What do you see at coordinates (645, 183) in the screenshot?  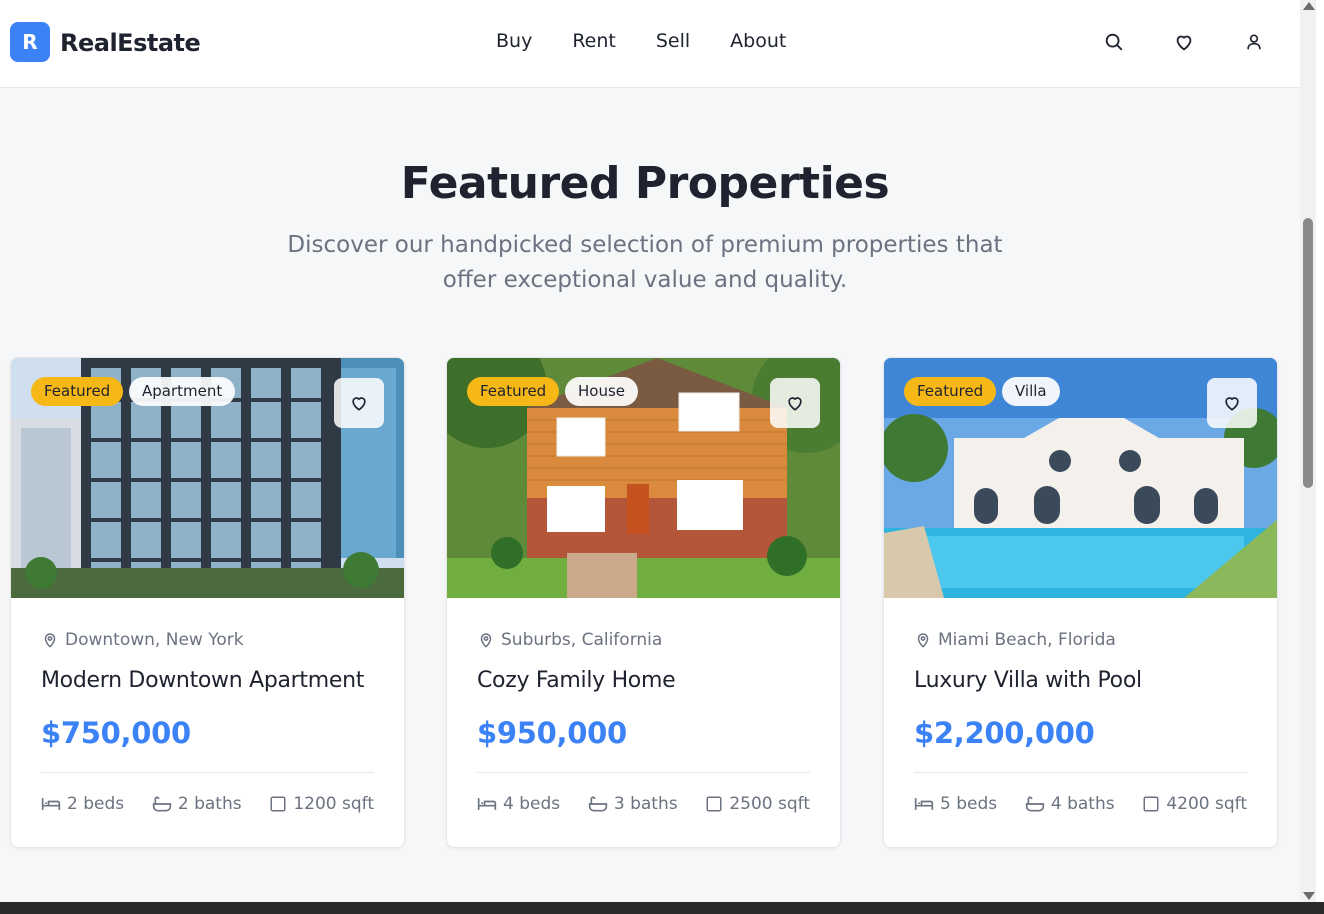 I see `section-title: Featured Properties` at bounding box center [645, 183].